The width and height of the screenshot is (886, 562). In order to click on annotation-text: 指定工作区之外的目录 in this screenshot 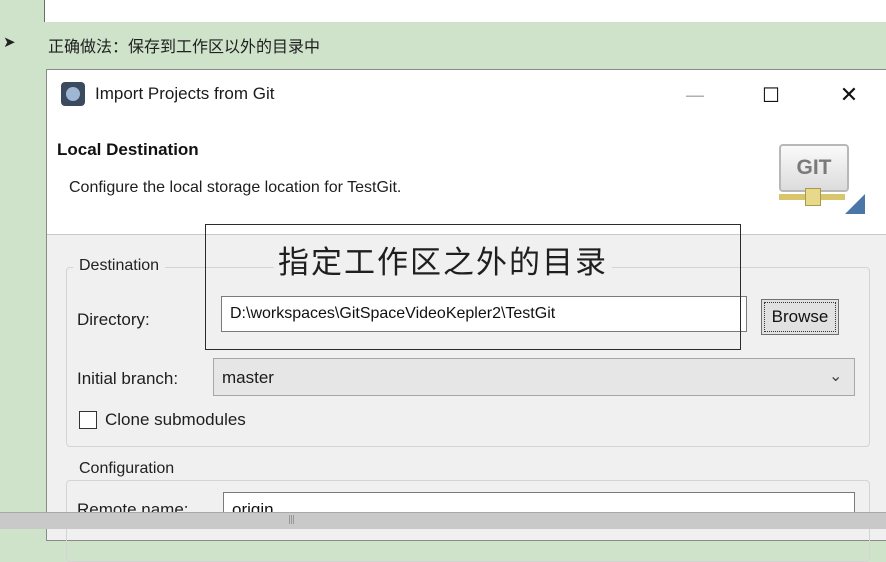, I will do `click(443, 259)`.